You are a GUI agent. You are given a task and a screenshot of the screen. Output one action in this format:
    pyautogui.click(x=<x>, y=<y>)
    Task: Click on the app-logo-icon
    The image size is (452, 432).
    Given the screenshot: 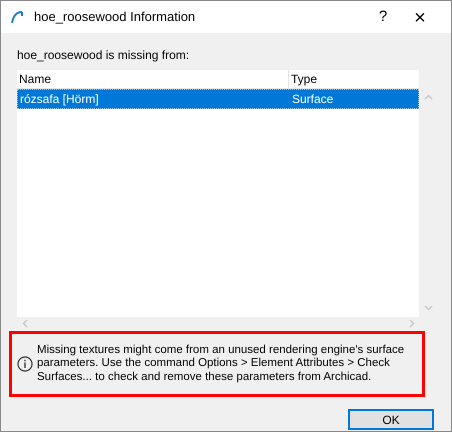 What is the action you would take?
    pyautogui.click(x=18, y=17)
    